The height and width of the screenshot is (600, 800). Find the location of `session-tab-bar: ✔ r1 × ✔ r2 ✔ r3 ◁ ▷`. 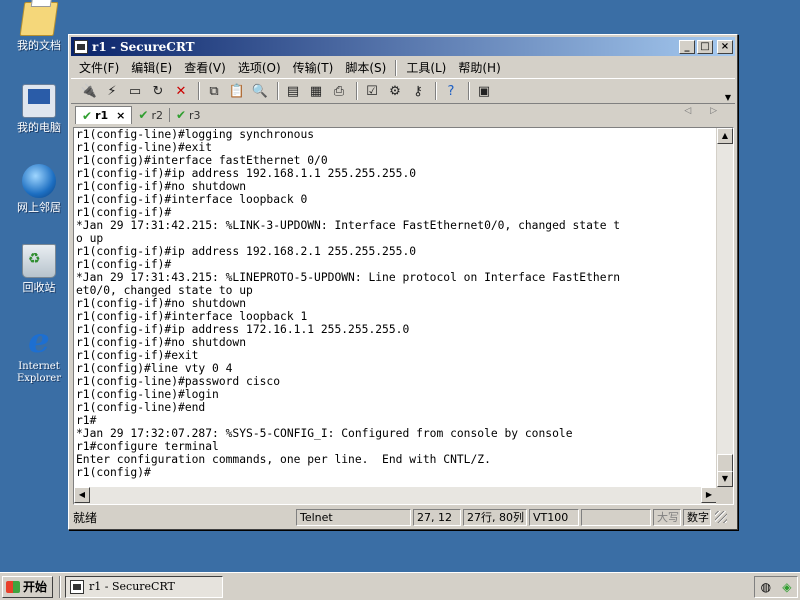

session-tab-bar: ✔ r1 × ✔ r2 ✔ r3 ◁ ▷ is located at coordinates (403, 114).